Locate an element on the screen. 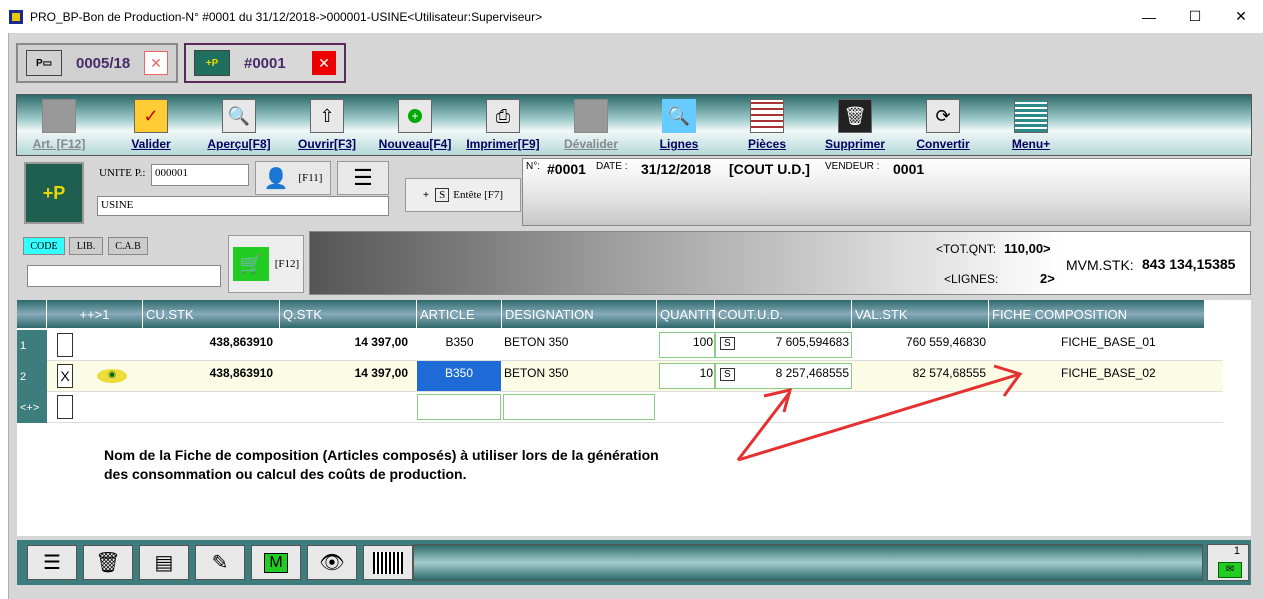 The image size is (1263, 599). arrow-to-cout is located at coordinates (764, 426).